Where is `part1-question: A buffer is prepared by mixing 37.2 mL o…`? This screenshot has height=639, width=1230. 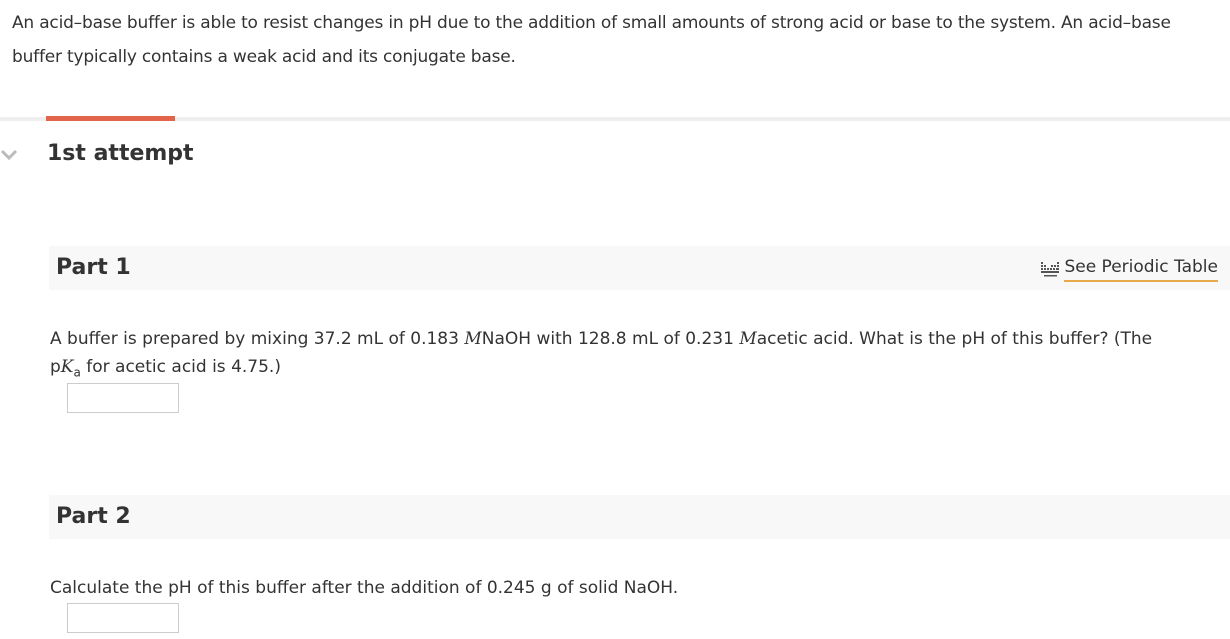
part1-question: A buffer is prepared by mixing 37.2 mL o… is located at coordinates (601, 354).